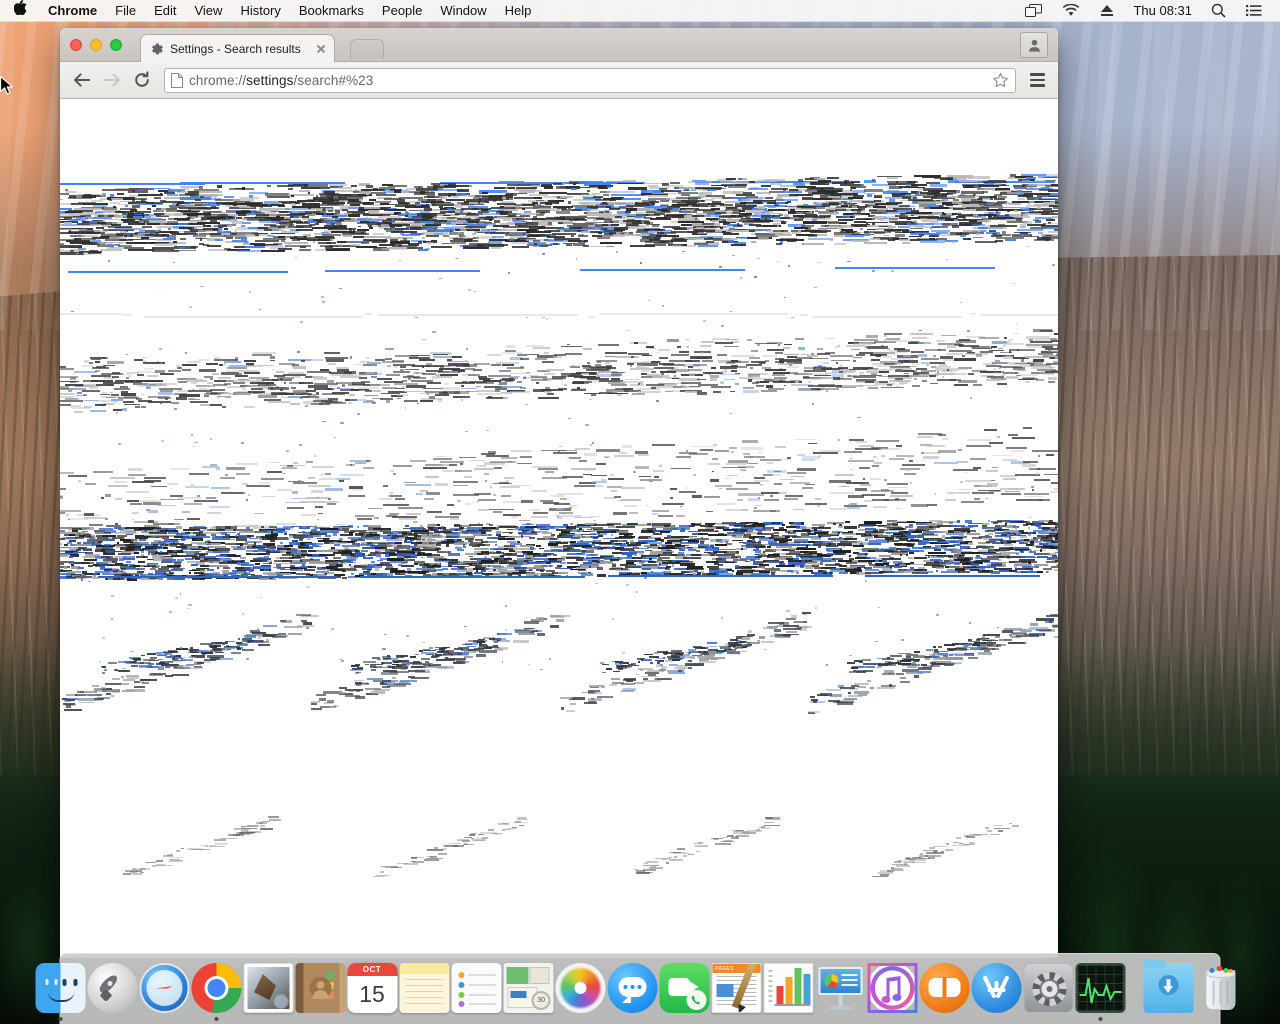  I want to click on menu-item-people: People, so click(402, 11).